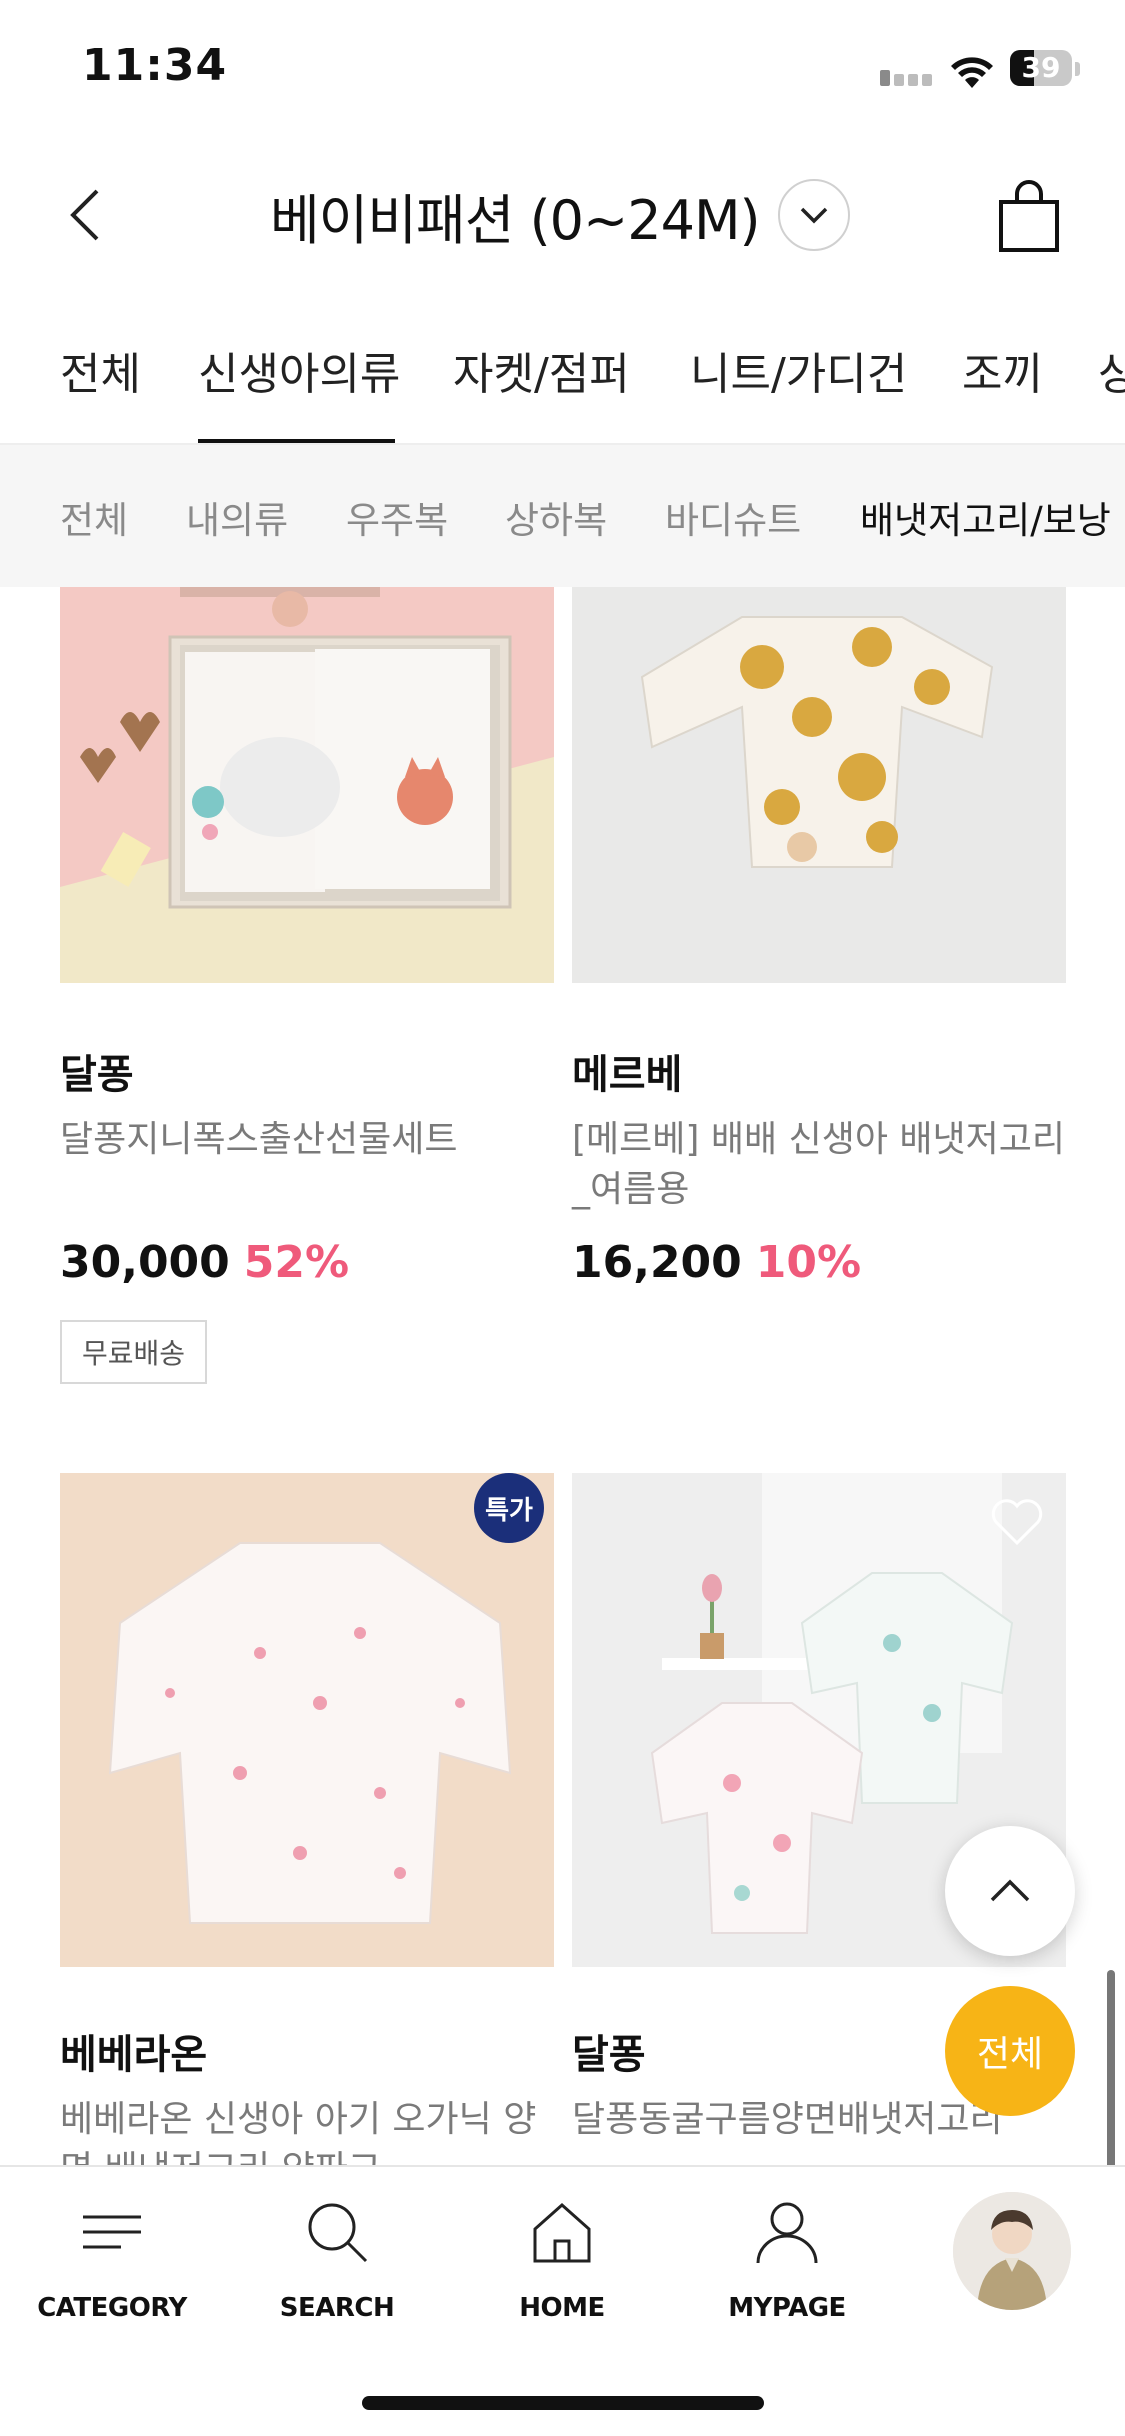 Image resolution: width=1125 pixels, height=2436 pixels. I want to click on free-shipping-badge: 무료배송, so click(134, 1352).